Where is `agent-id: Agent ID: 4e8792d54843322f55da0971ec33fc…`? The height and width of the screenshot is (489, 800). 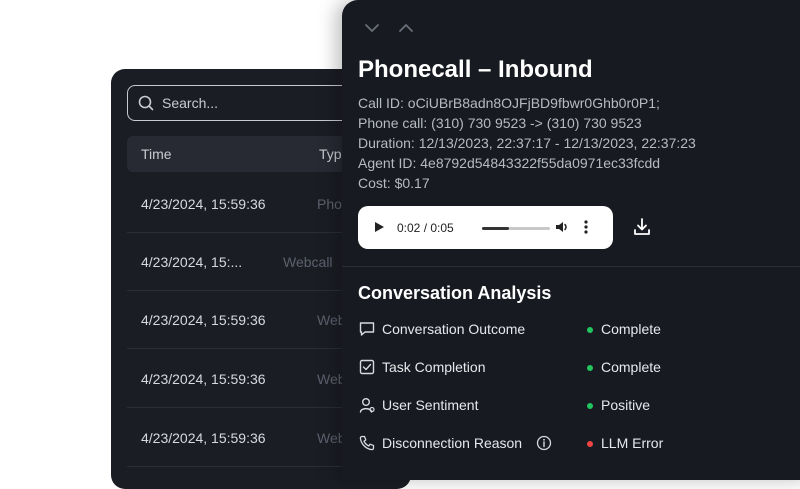 agent-id: Agent ID: 4e8792d54843322f55da0971ec33fc… is located at coordinates (509, 163).